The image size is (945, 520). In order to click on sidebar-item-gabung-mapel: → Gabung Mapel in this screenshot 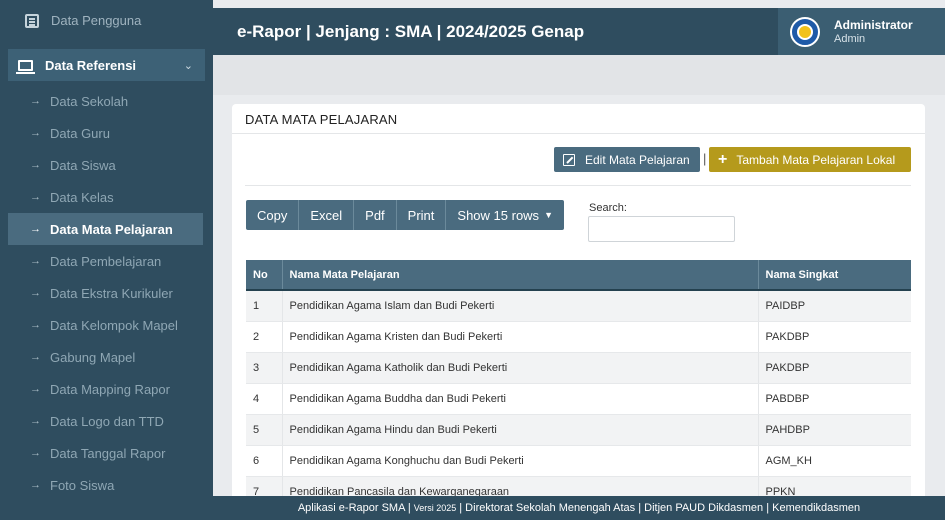, I will do `click(101, 357)`.